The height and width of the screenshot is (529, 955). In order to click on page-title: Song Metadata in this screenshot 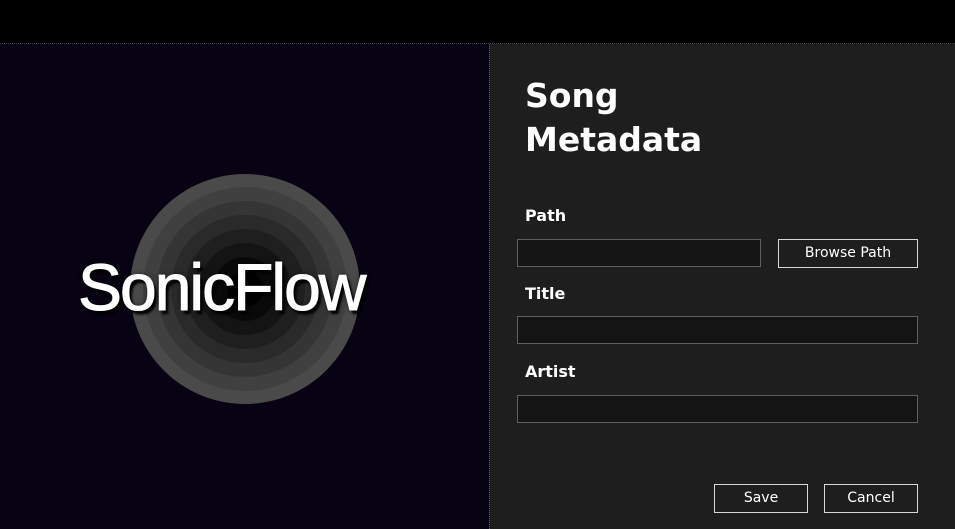, I will do `click(625, 118)`.